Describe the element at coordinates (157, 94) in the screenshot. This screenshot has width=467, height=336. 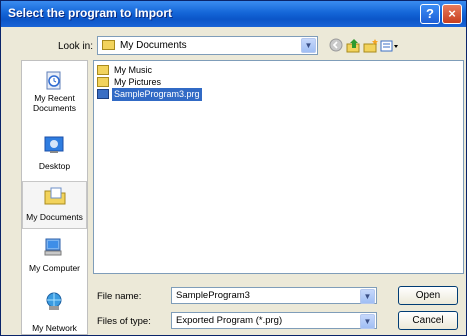
I see `file-name: SampleProgram3.prg` at that location.